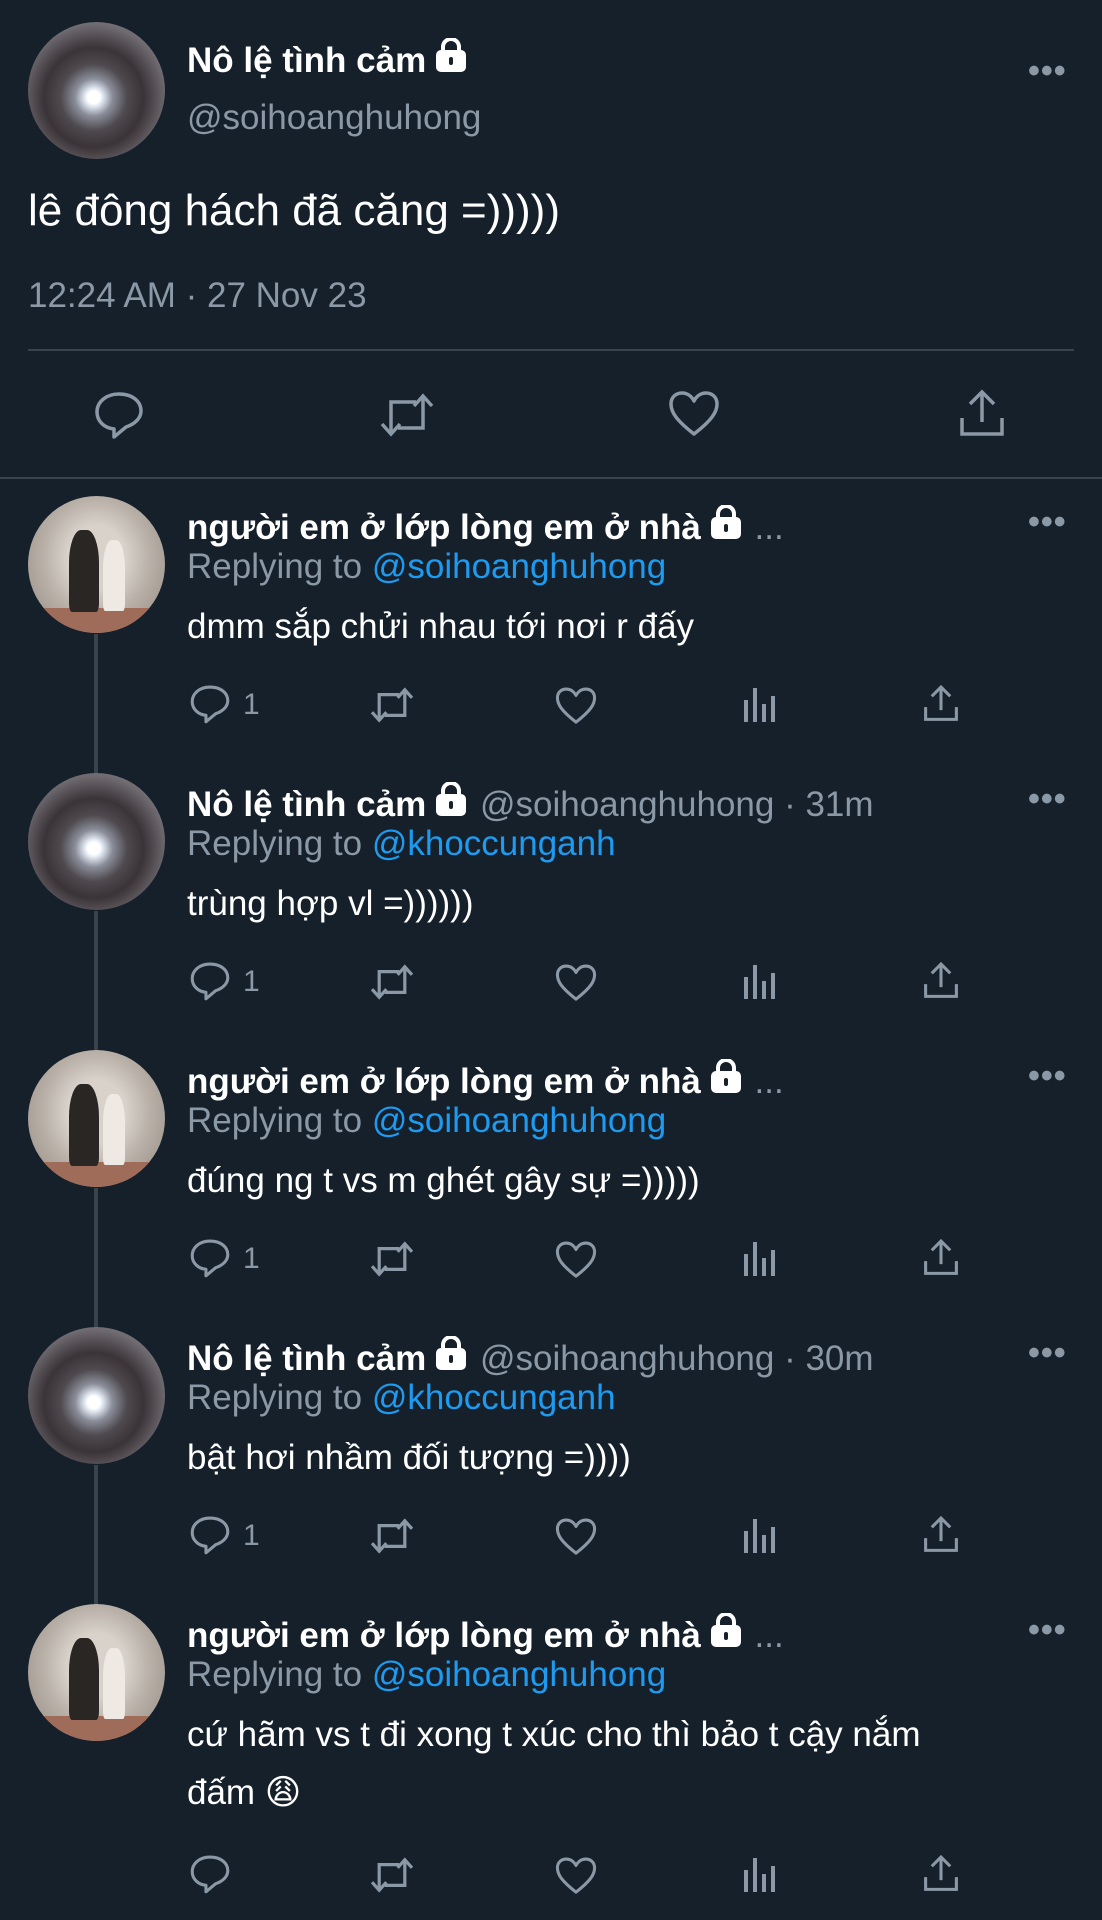 The image size is (1102, 1920). I want to click on author-name: Nô lệ tình cảm, so click(328, 60).